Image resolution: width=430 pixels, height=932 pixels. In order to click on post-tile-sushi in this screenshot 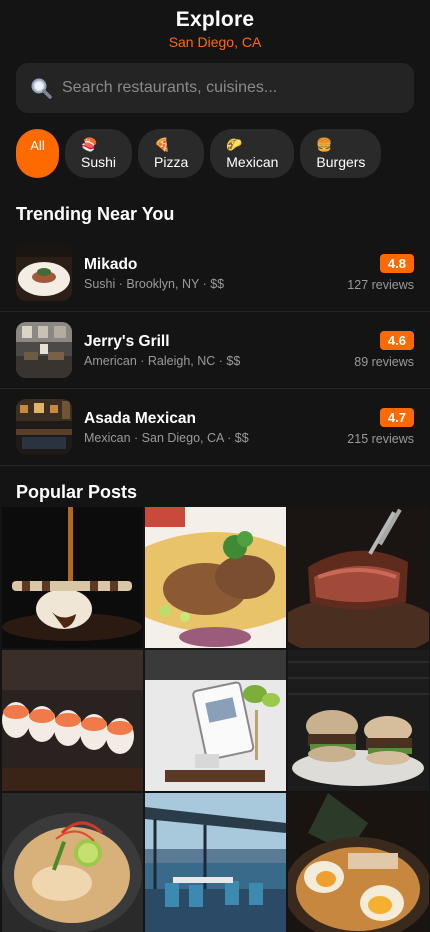, I will do `click(72, 720)`.